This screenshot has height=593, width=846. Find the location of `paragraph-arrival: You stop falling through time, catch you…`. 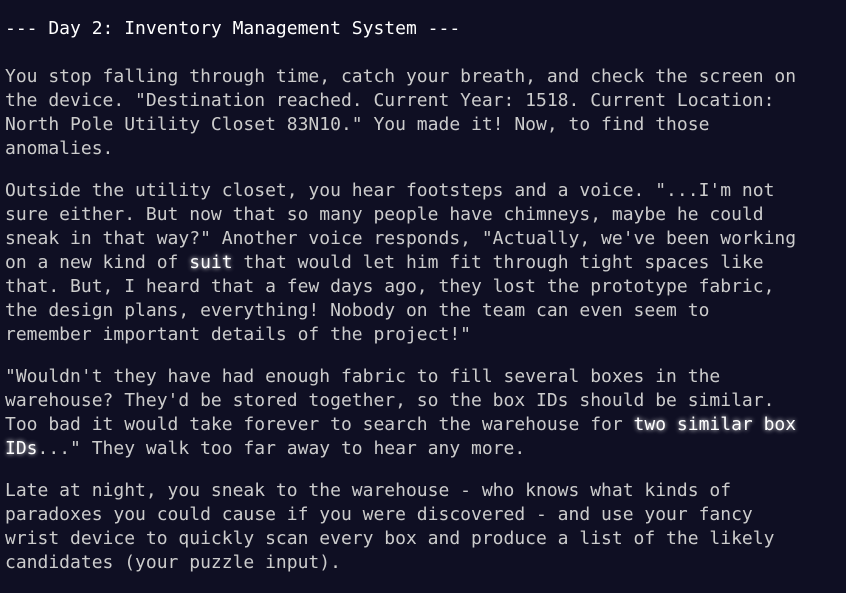

paragraph-arrival: You stop falling through time, catch you… is located at coordinates (401, 112).